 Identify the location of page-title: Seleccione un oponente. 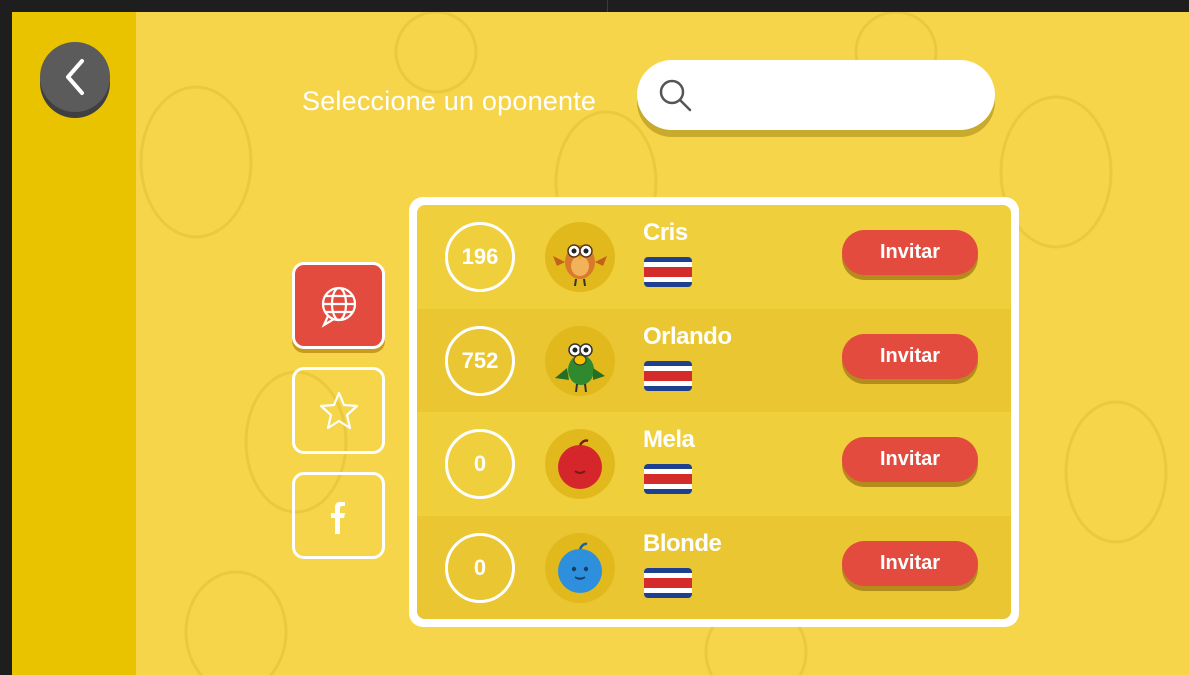
(449, 101).